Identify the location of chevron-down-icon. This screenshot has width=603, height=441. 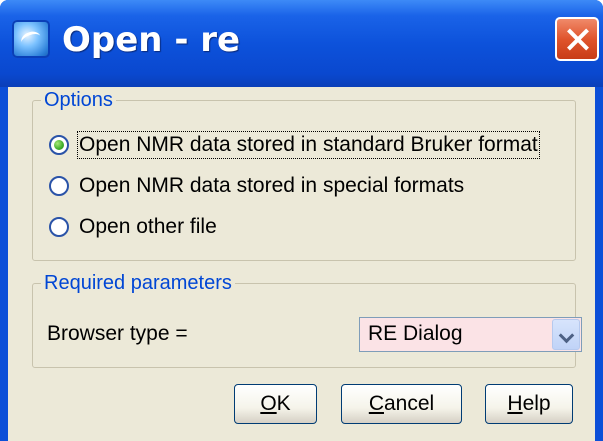
(566, 334).